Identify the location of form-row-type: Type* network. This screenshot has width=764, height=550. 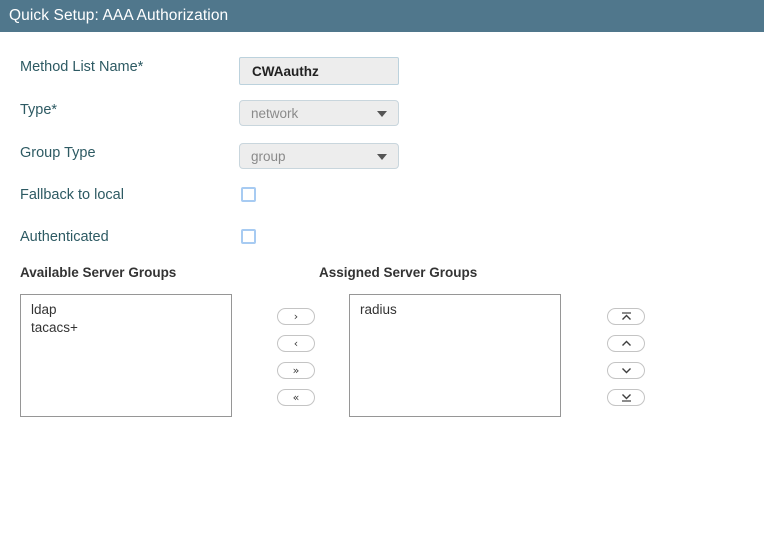
(382, 115).